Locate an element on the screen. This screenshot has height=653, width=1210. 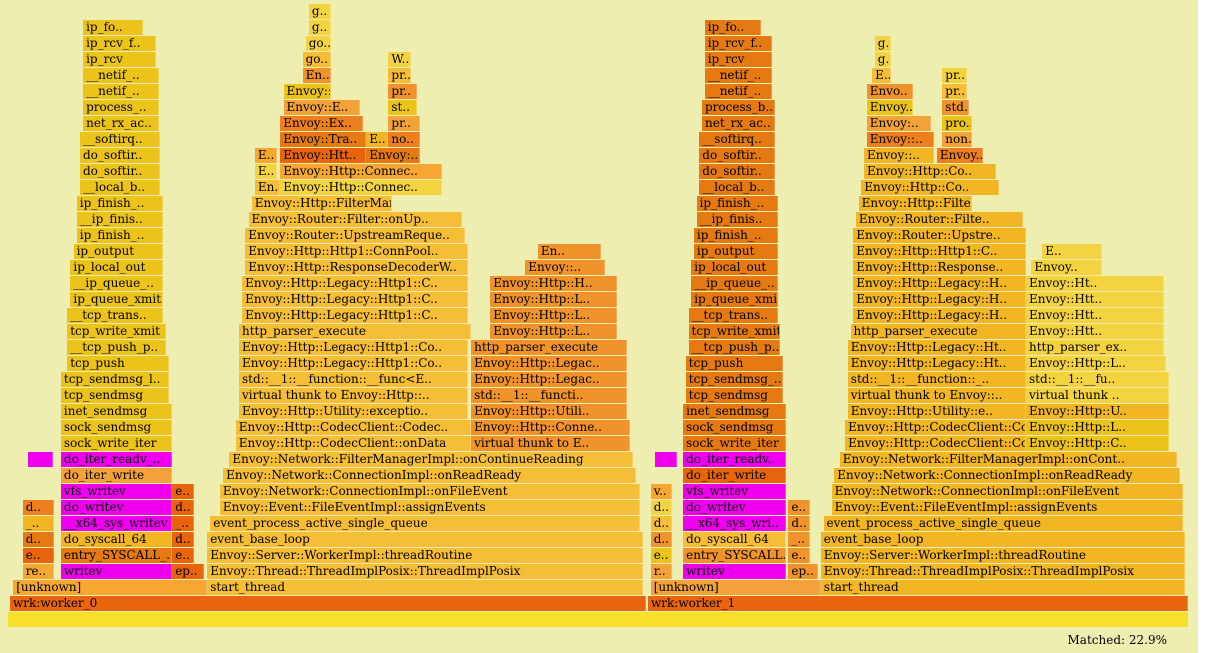
stack-frame: do_iter_readv.. is located at coordinates (734, 459).